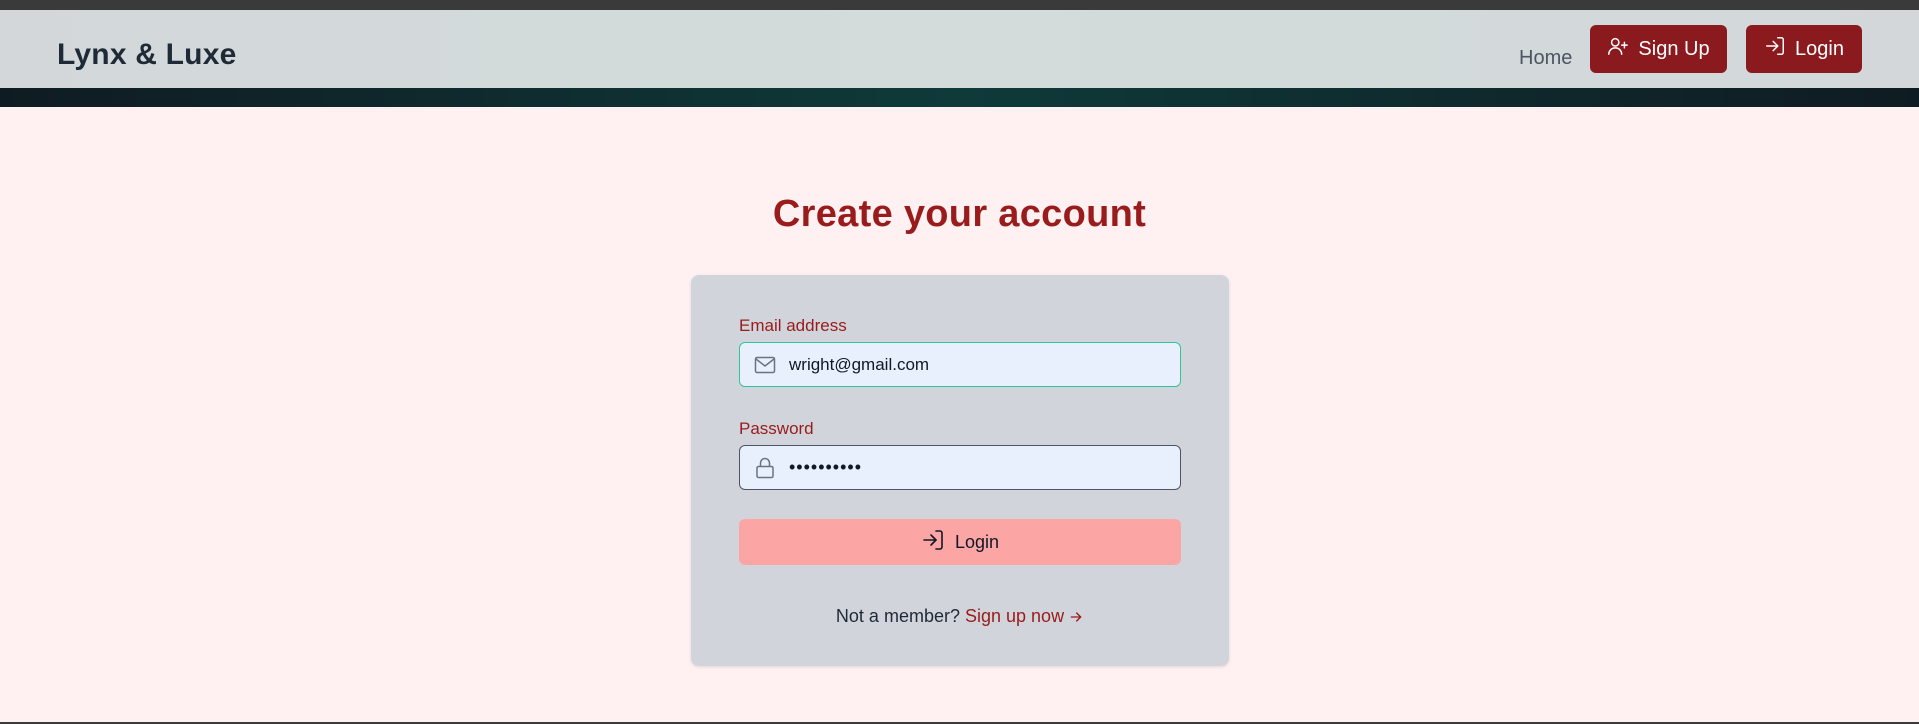  Describe the element at coordinates (1618, 49) in the screenshot. I see `user-plus-icon` at that location.